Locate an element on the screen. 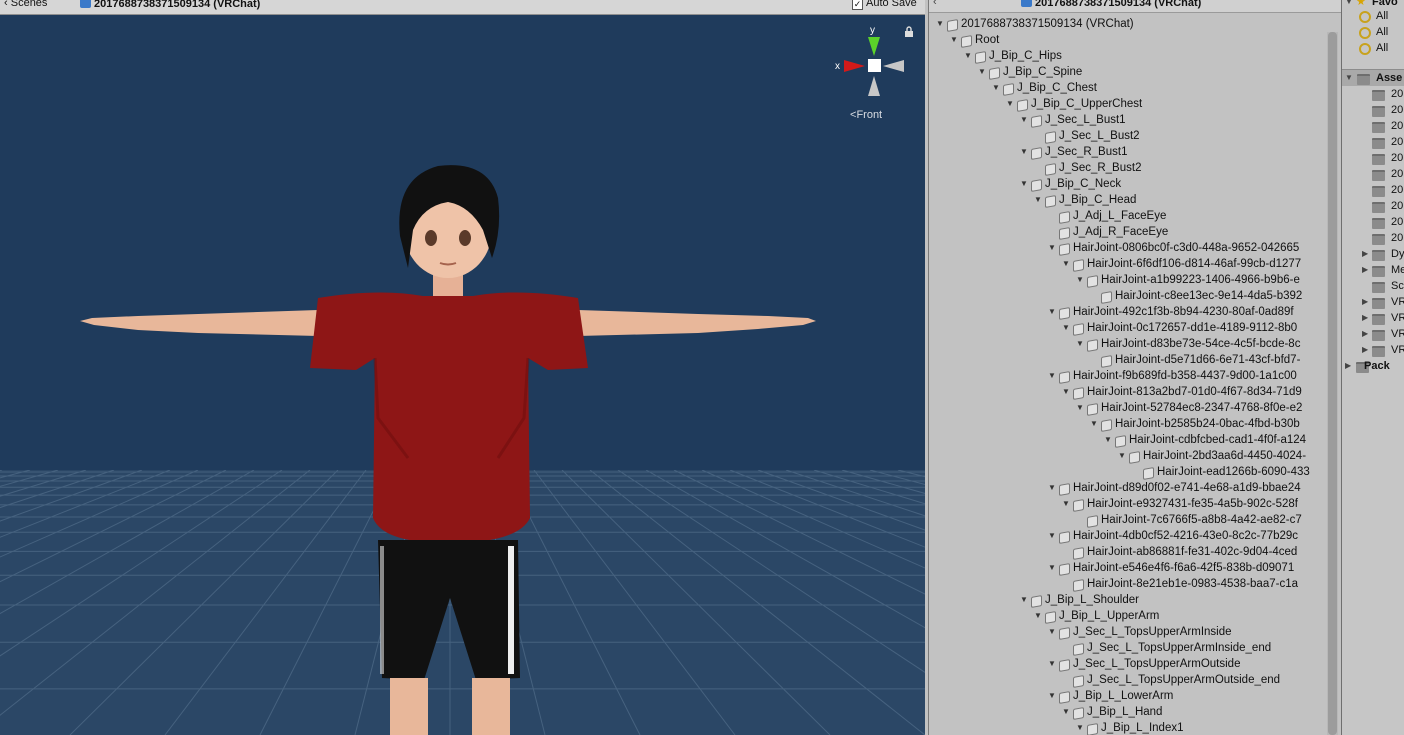 The height and width of the screenshot is (735, 1404). hierarchy-row: HairJoint-ab86881f-fe31-402c-9d04-4ced is located at coordinates (1127, 552).